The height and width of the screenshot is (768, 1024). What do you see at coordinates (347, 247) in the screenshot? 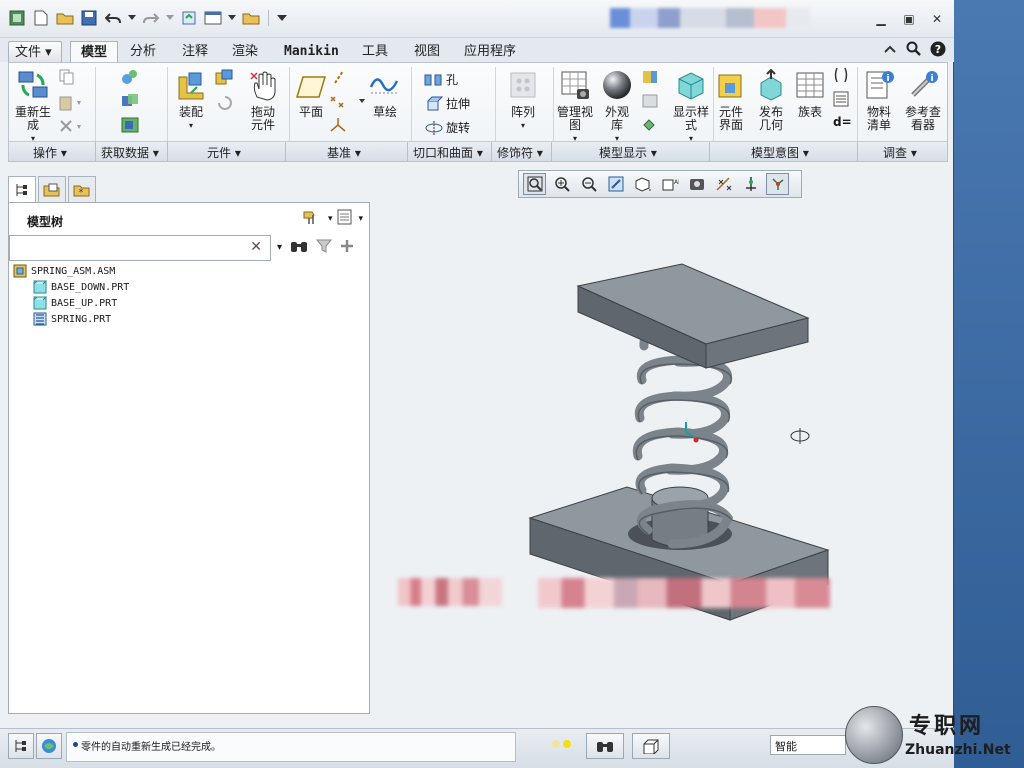
I see `add-column-icon` at bounding box center [347, 247].